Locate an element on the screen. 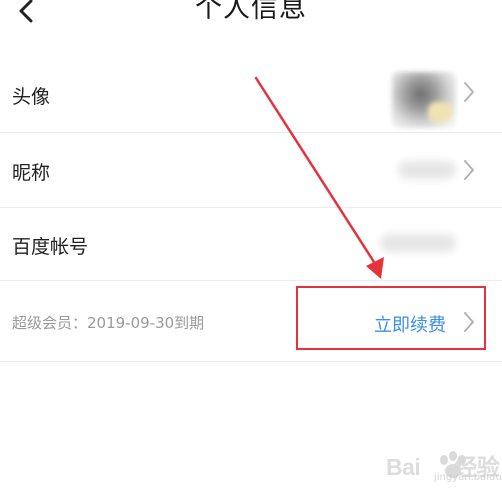 This screenshot has width=502, height=492. annotation-highlight-box is located at coordinates (391, 318).